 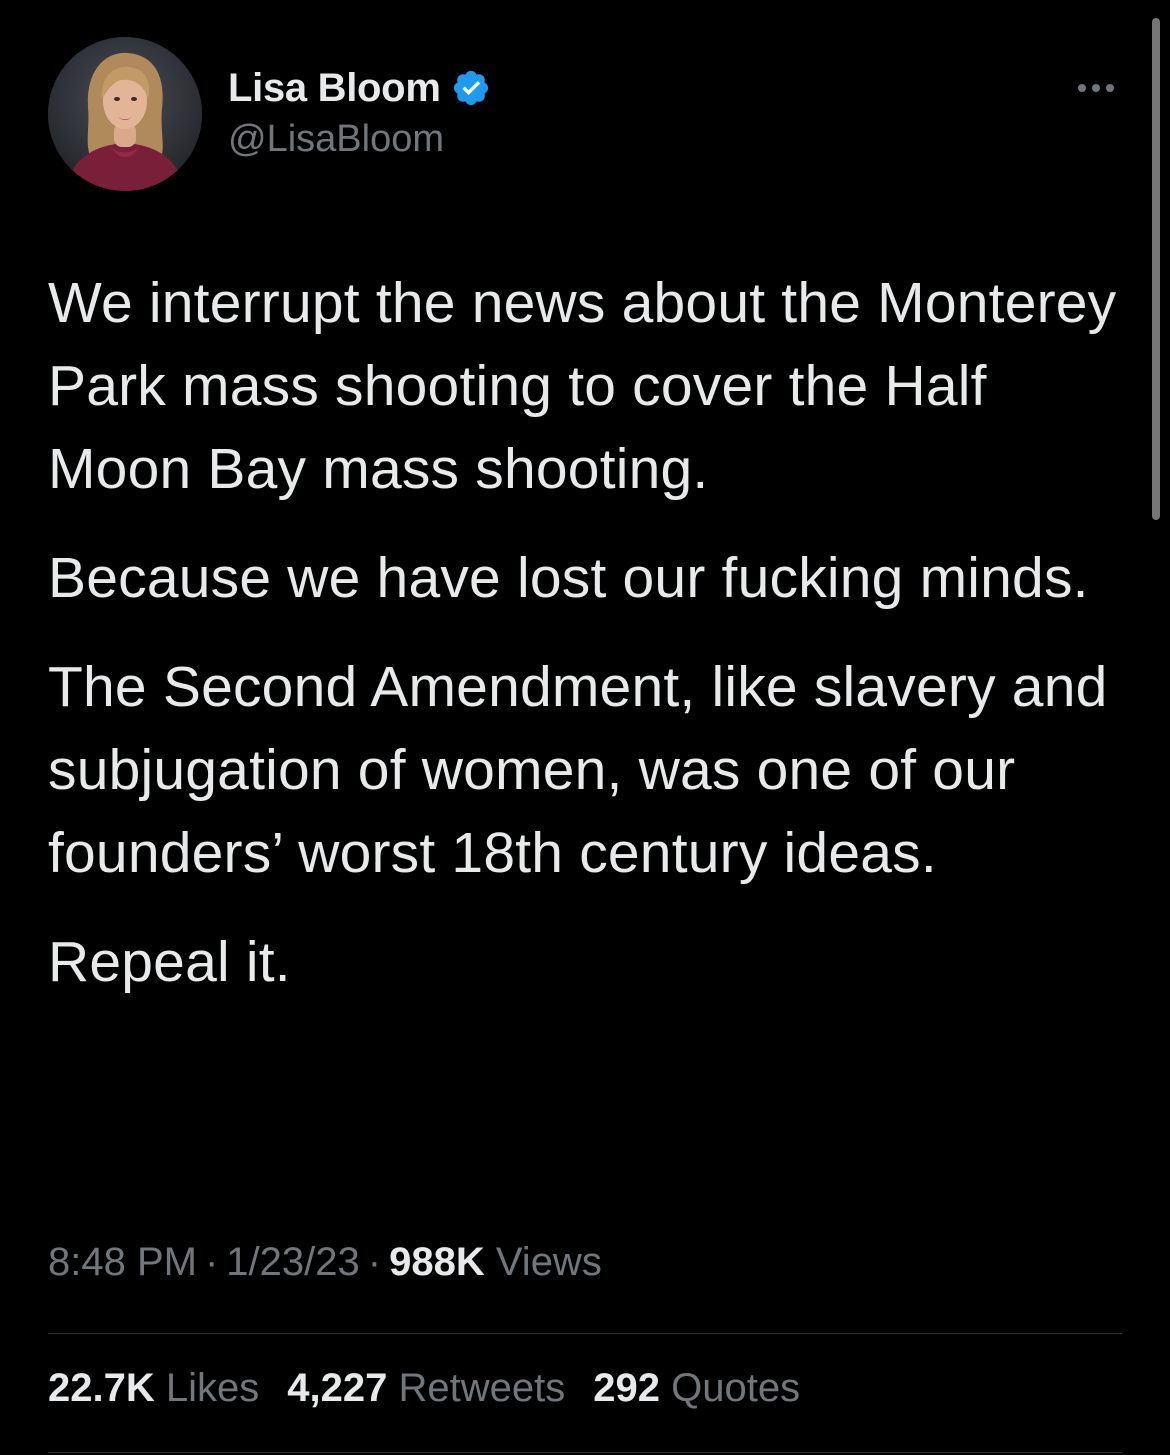 I want to click on more-options-icon, so click(x=1096, y=88).